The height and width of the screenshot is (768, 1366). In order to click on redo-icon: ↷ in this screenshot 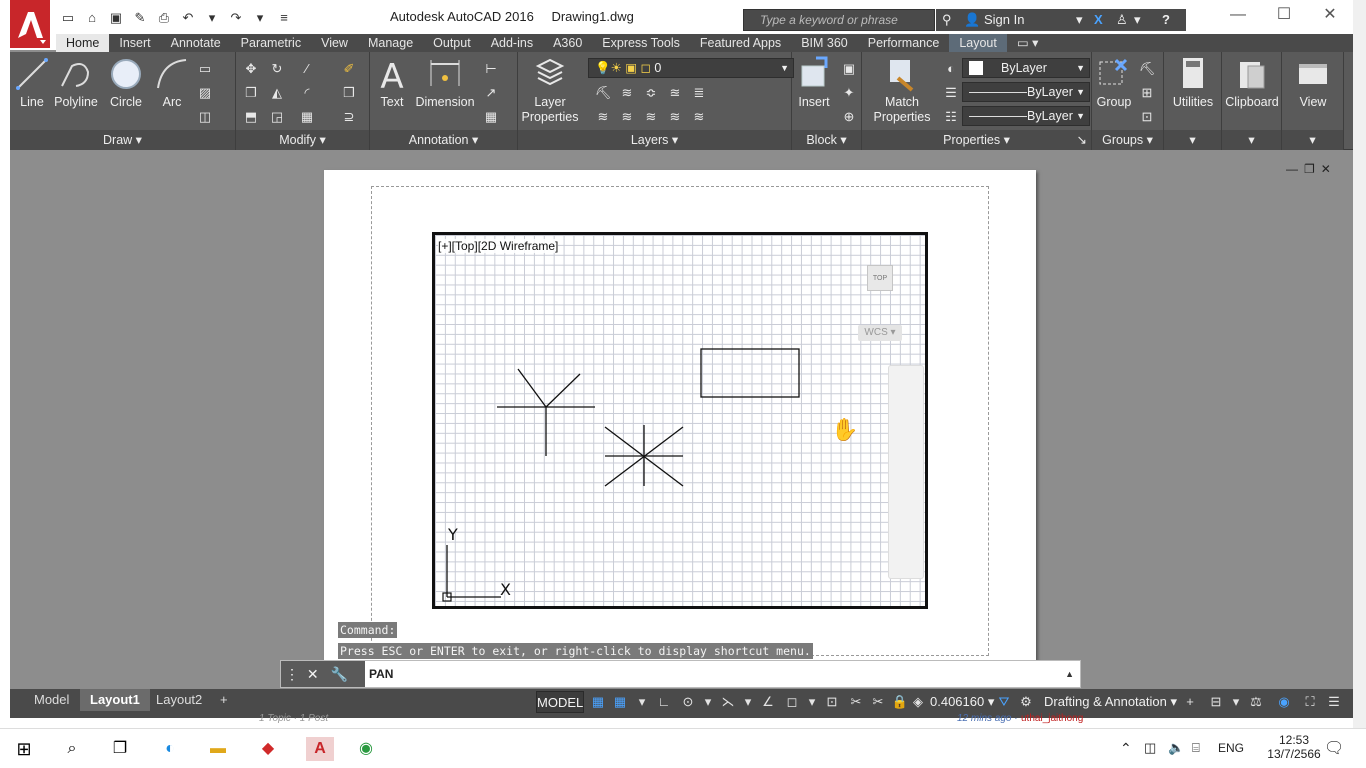, I will do `click(236, 18)`.